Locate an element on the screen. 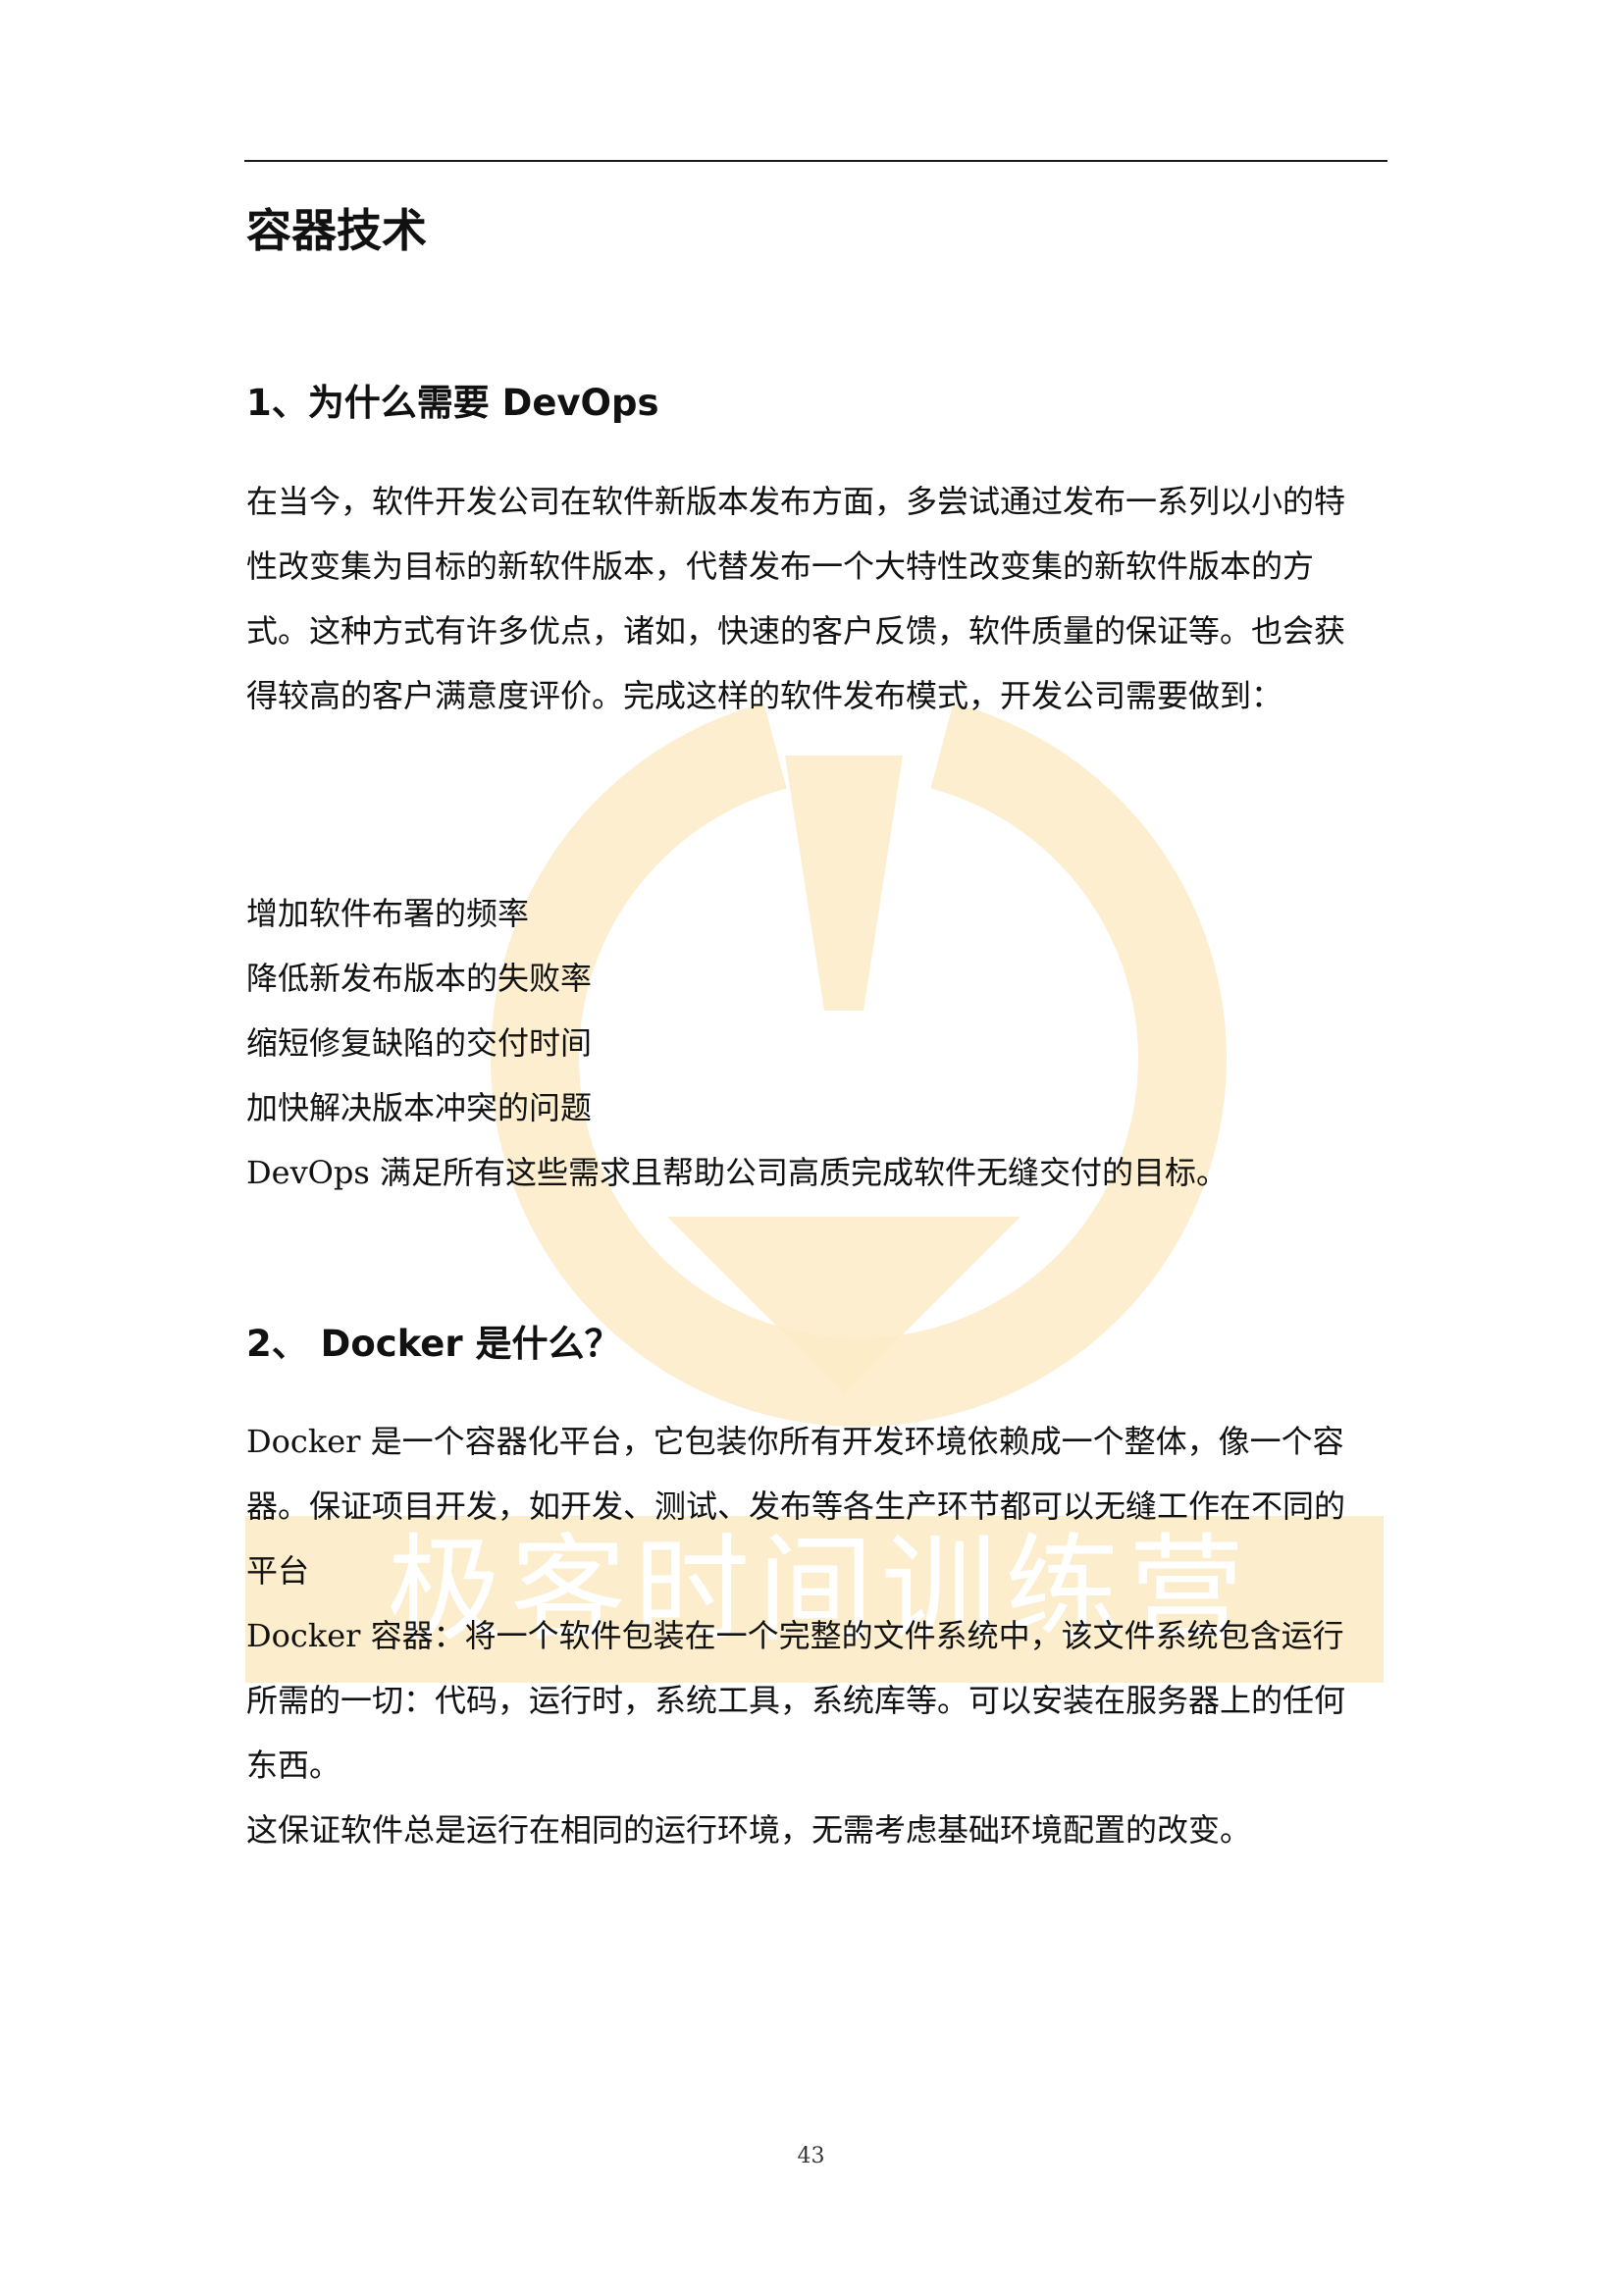  header-rule is located at coordinates (815, 161).